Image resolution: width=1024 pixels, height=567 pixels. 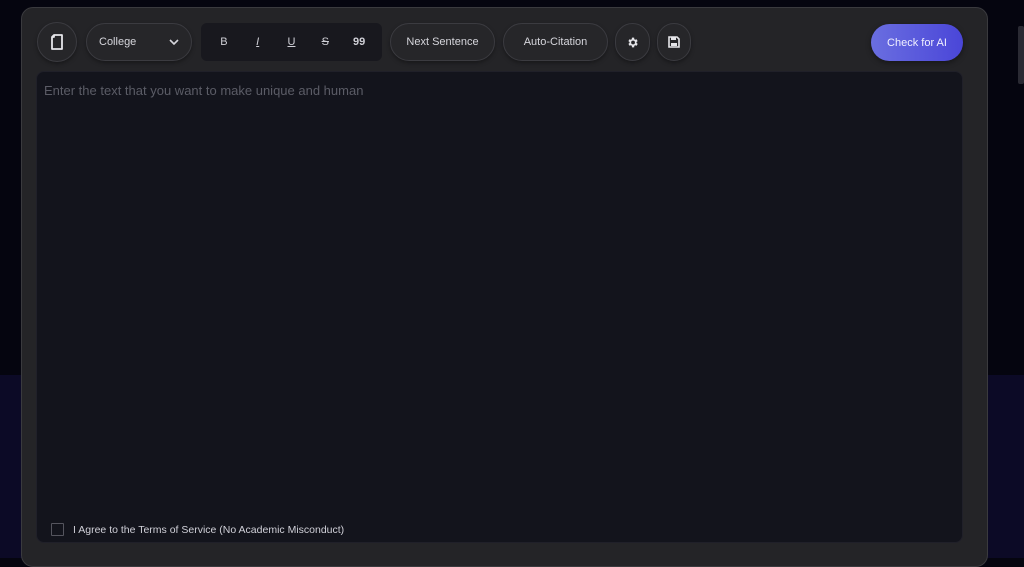 I want to click on format-toolbar: B I U S 99, so click(x=291, y=42).